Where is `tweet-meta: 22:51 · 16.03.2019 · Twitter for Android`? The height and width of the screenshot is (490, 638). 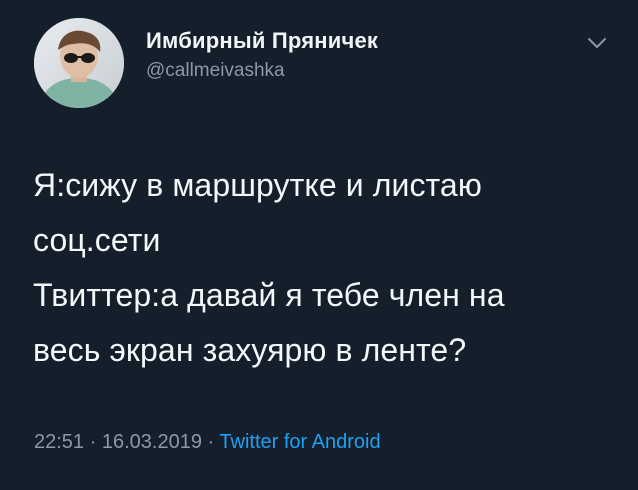 tweet-meta: 22:51 · 16.03.2019 · Twitter for Android is located at coordinates (207, 442).